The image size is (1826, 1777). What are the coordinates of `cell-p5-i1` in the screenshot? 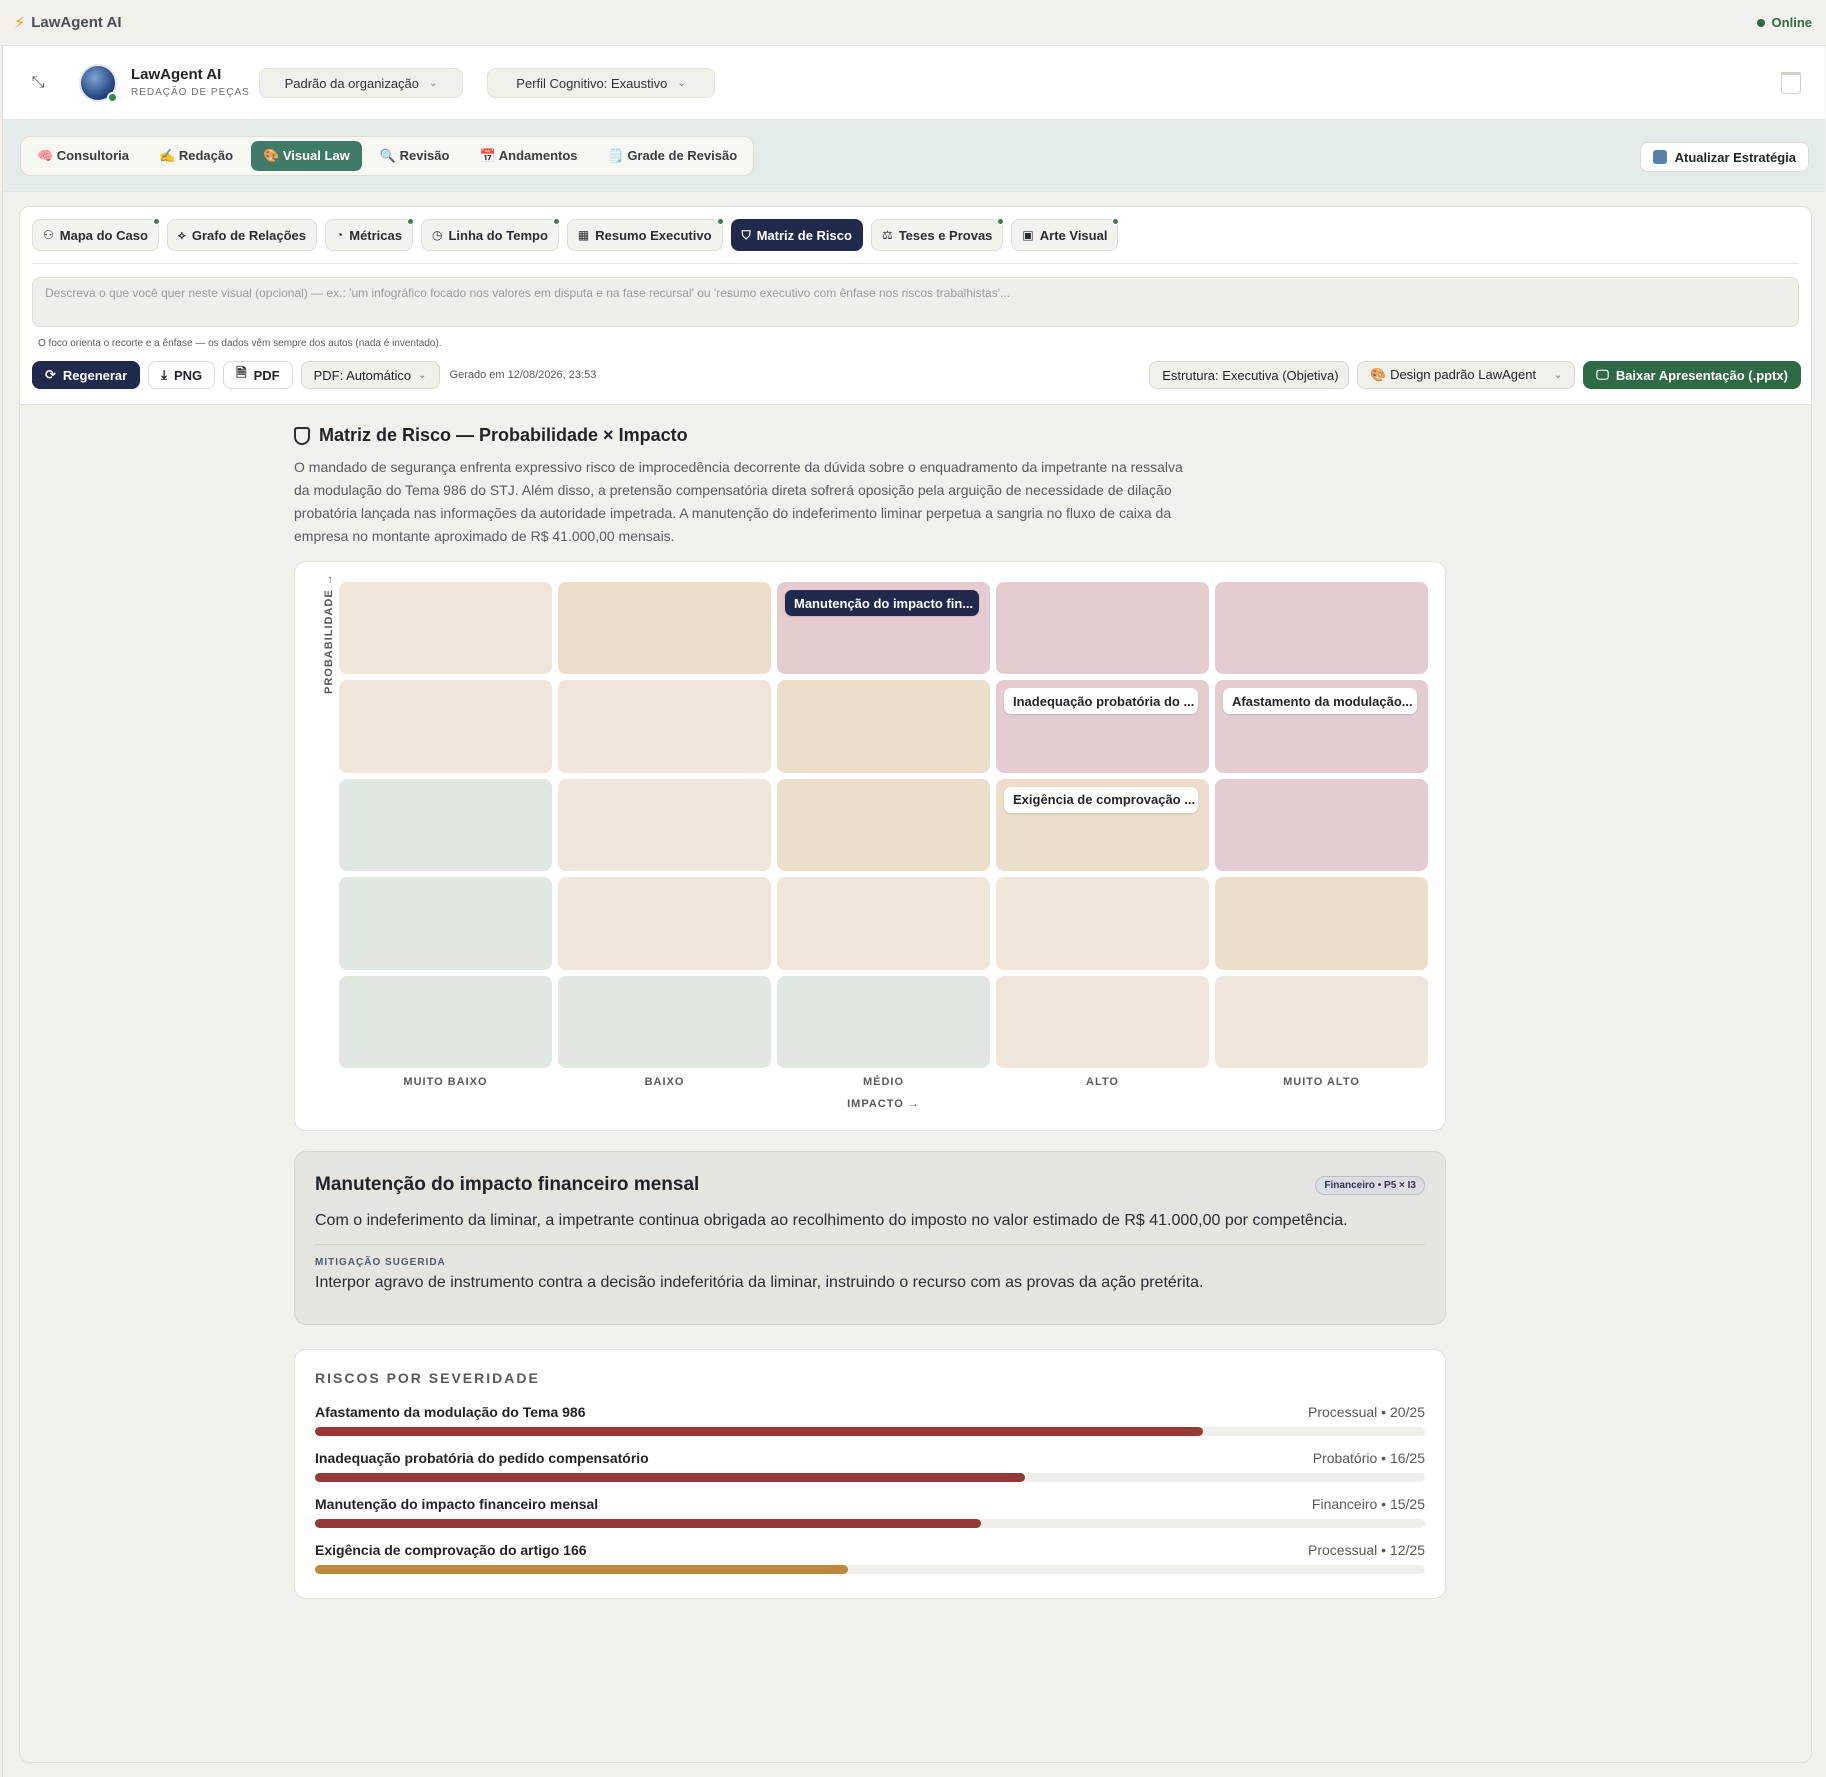 It's located at (445, 628).